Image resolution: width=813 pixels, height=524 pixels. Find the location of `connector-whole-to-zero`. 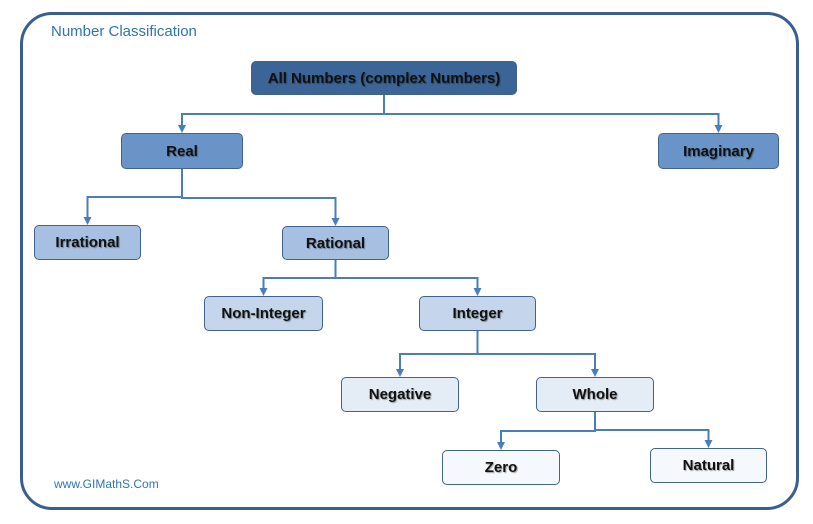

connector-whole-to-zero is located at coordinates (546, 431).